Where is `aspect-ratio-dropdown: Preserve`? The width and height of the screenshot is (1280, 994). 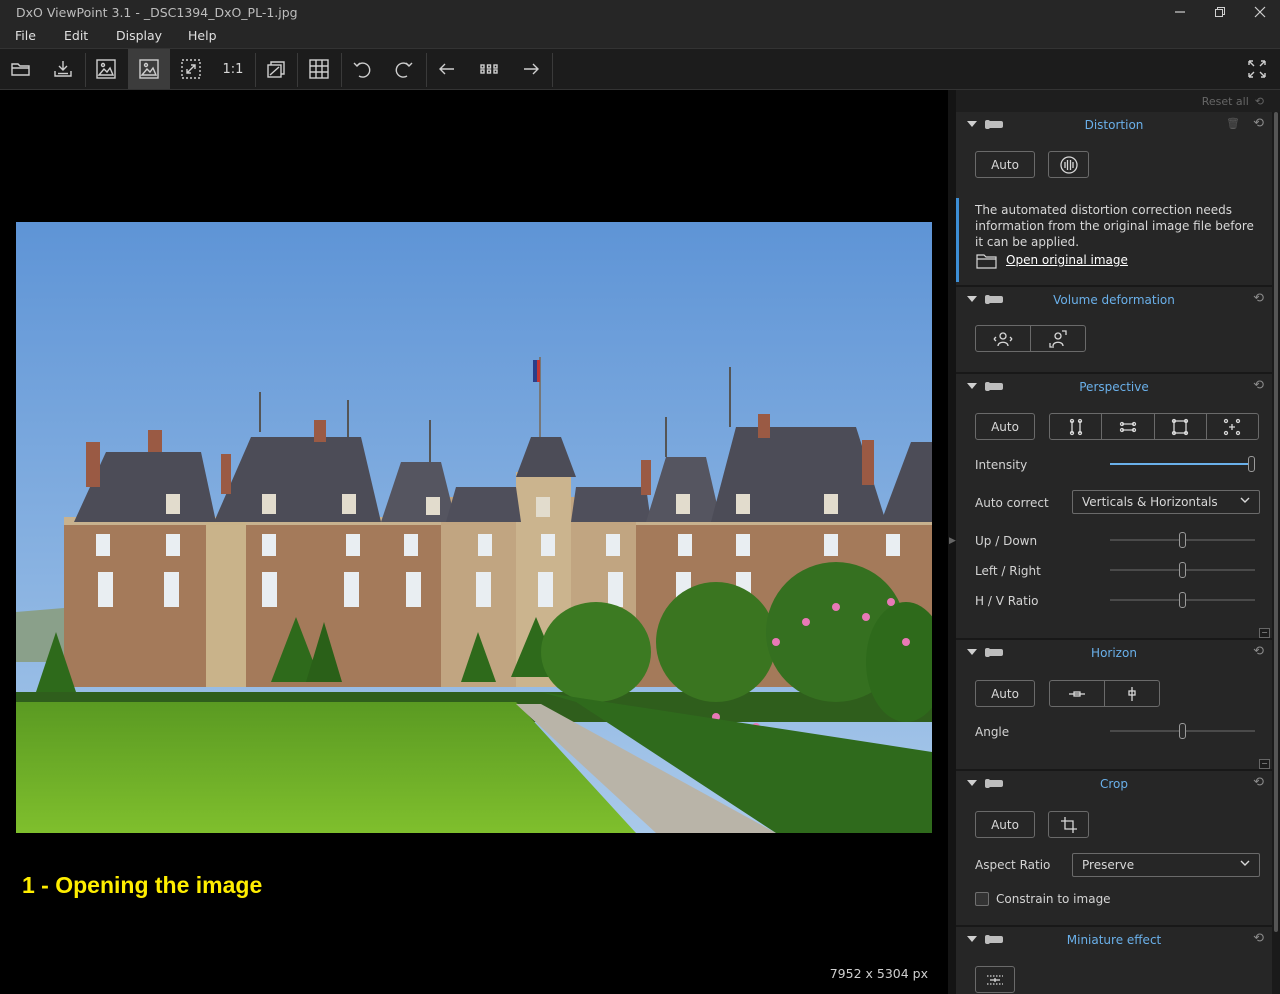
aspect-ratio-dropdown: Preserve is located at coordinates (1166, 865).